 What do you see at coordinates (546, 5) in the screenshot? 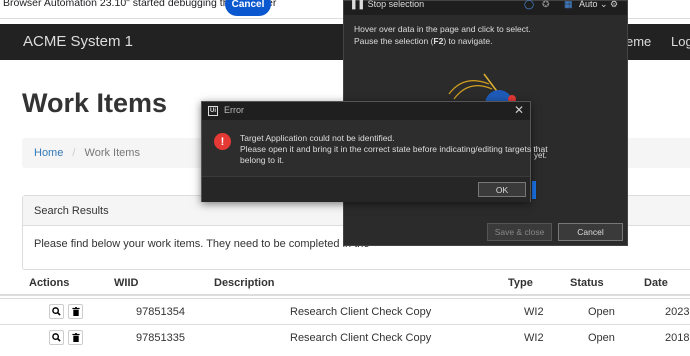
I see `target-icon: ✪` at bounding box center [546, 5].